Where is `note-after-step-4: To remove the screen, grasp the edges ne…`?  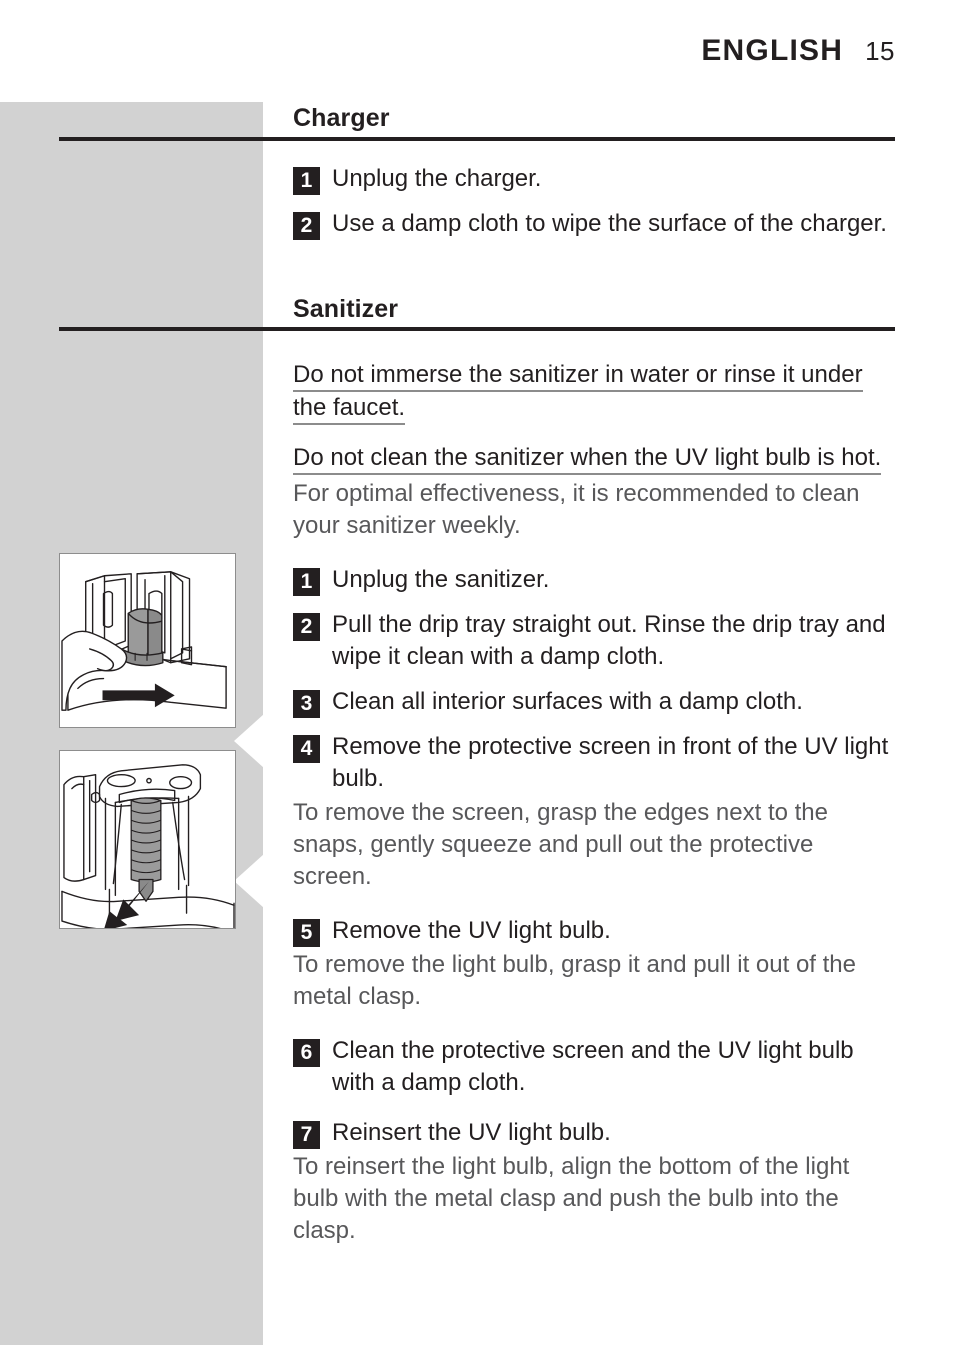 note-after-step-4: To remove the screen, grasp the edges ne… is located at coordinates (560, 844).